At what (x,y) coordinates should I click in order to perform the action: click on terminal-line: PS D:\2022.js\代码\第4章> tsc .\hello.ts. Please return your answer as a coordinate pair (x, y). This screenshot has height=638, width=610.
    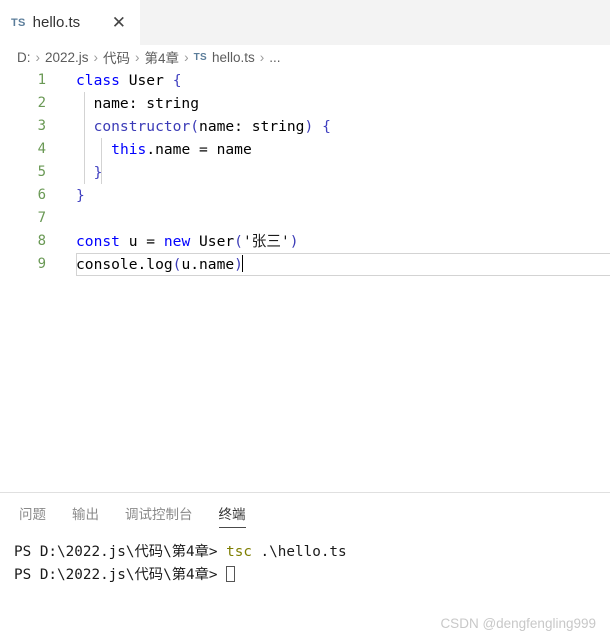
    Looking at the image, I should click on (312, 552).